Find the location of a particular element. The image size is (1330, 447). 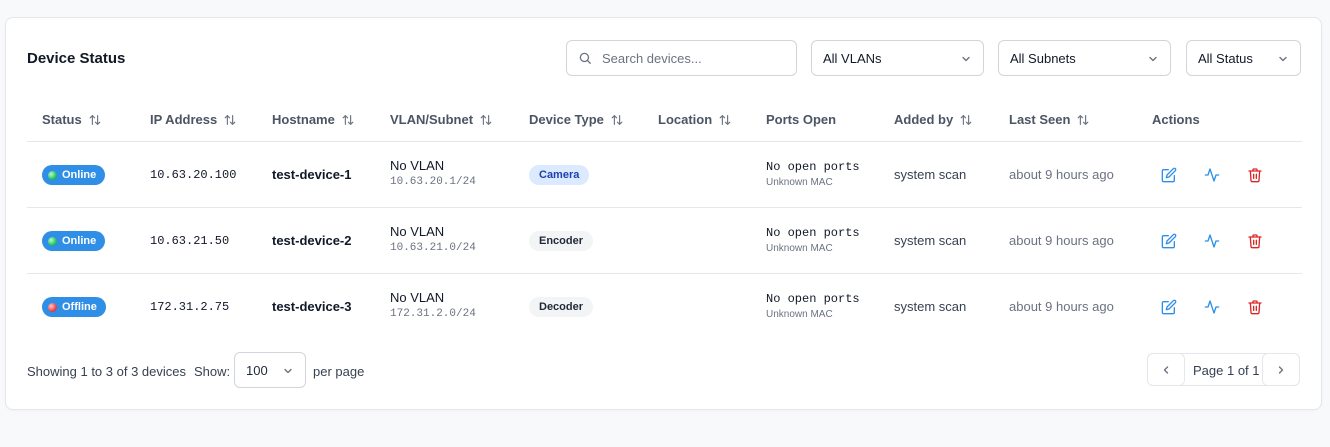

search-icon is located at coordinates (585, 58).